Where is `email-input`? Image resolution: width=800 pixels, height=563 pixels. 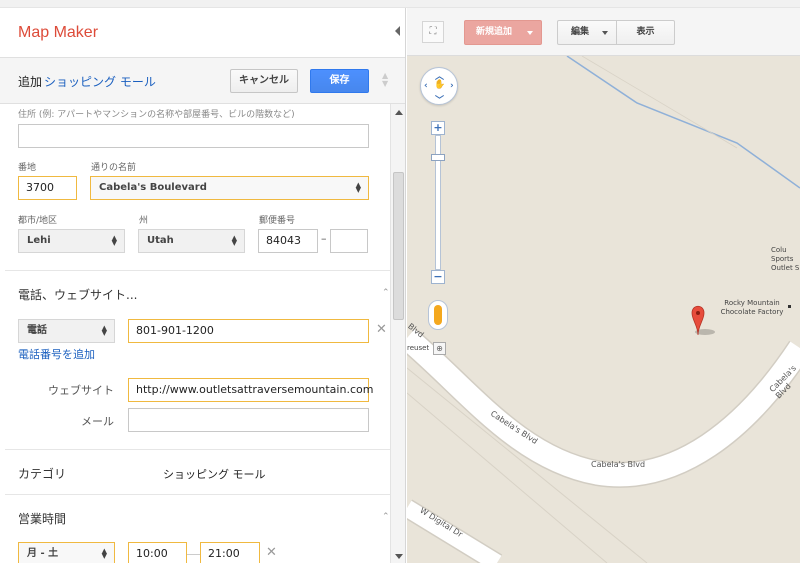
email-input is located at coordinates (248, 420).